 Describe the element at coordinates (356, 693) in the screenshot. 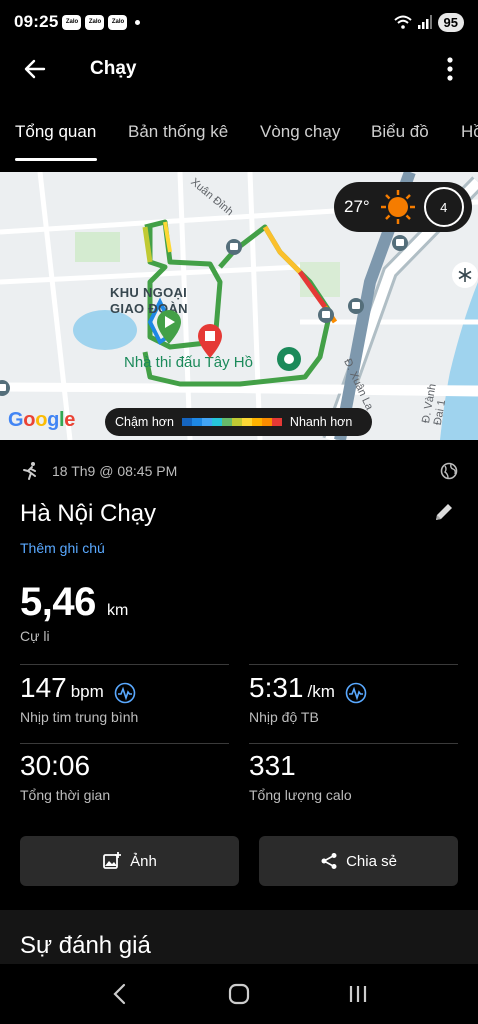

I see `pace-zone-icon` at that location.